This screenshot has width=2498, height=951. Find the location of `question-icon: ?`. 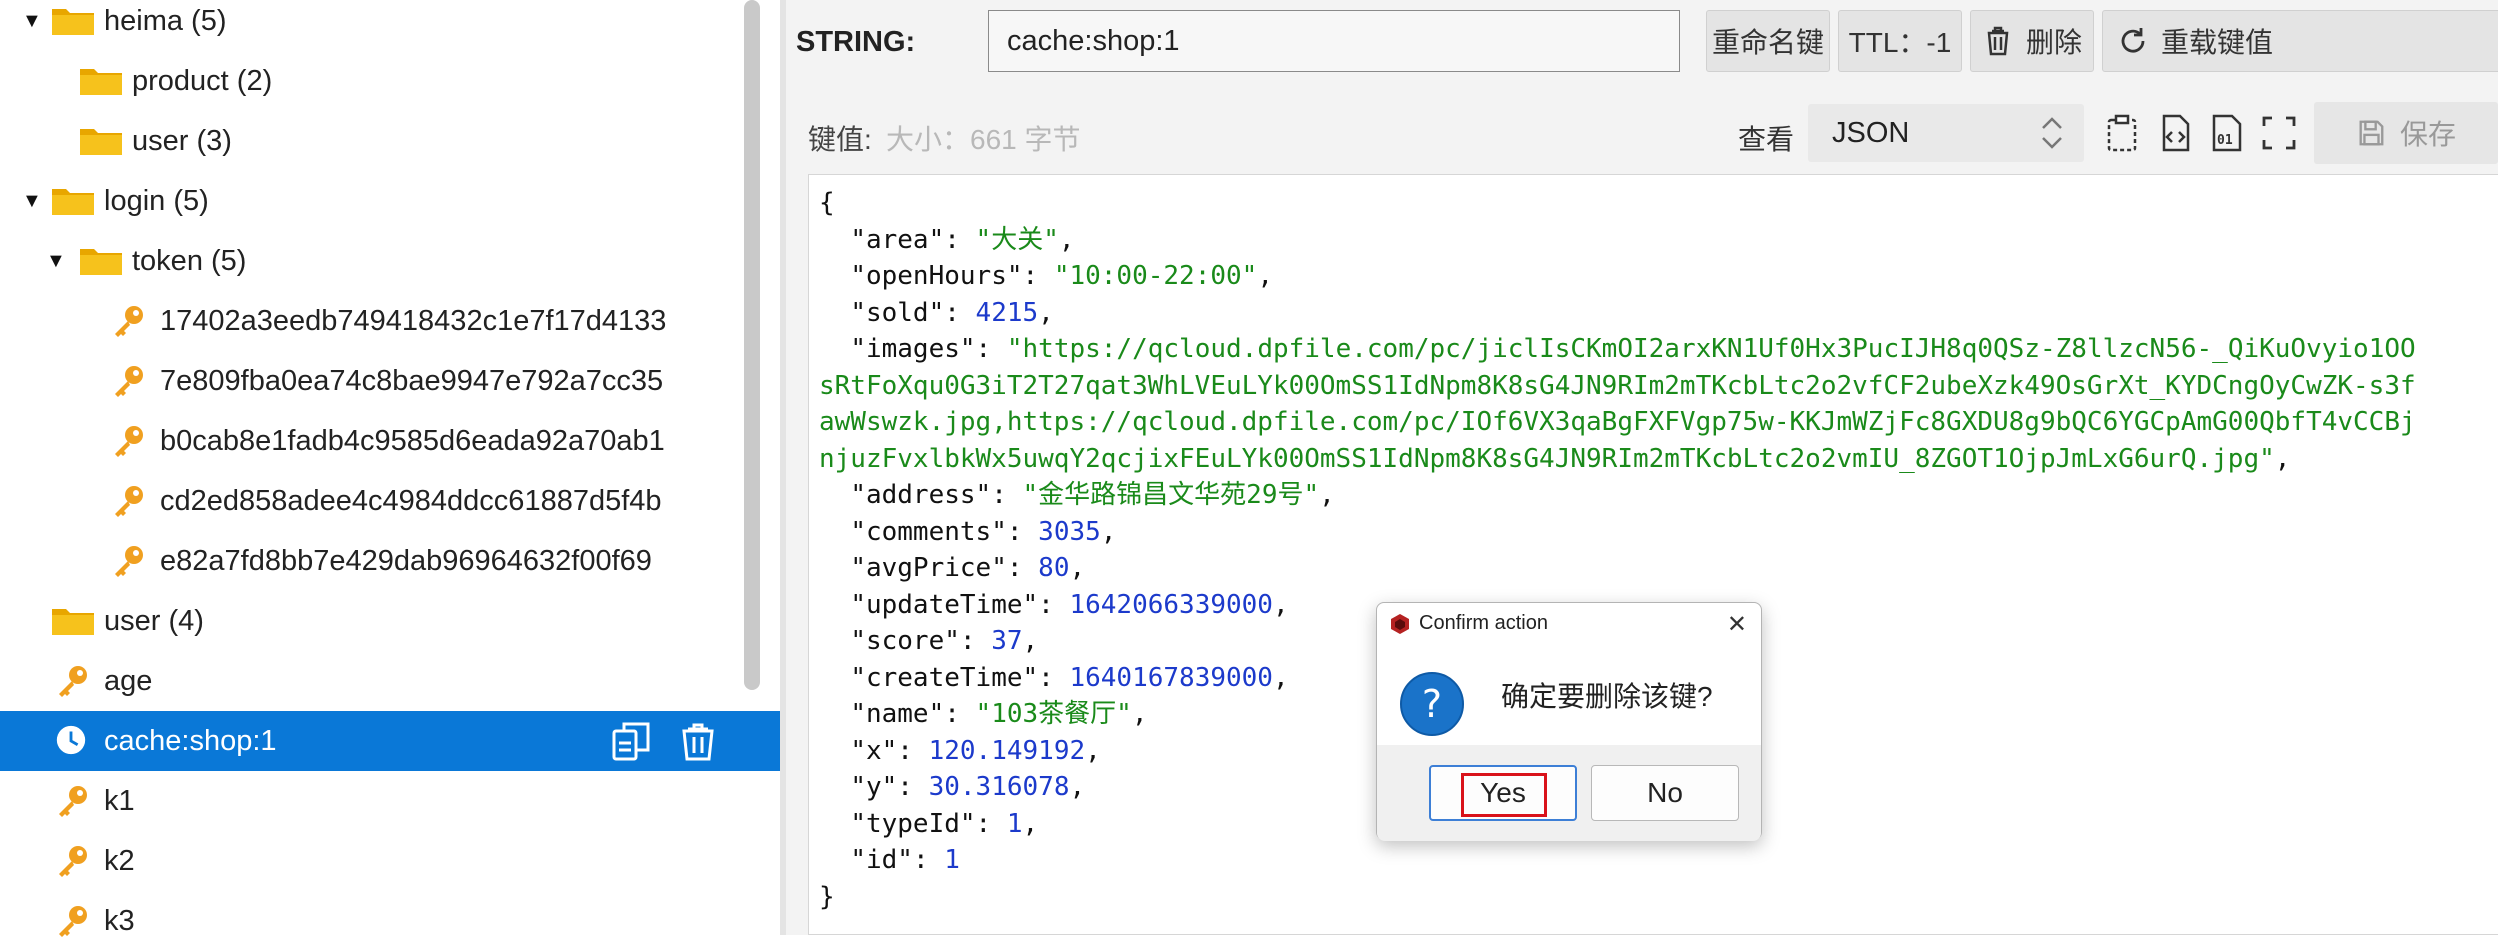

question-icon: ? is located at coordinates (1432, 704).